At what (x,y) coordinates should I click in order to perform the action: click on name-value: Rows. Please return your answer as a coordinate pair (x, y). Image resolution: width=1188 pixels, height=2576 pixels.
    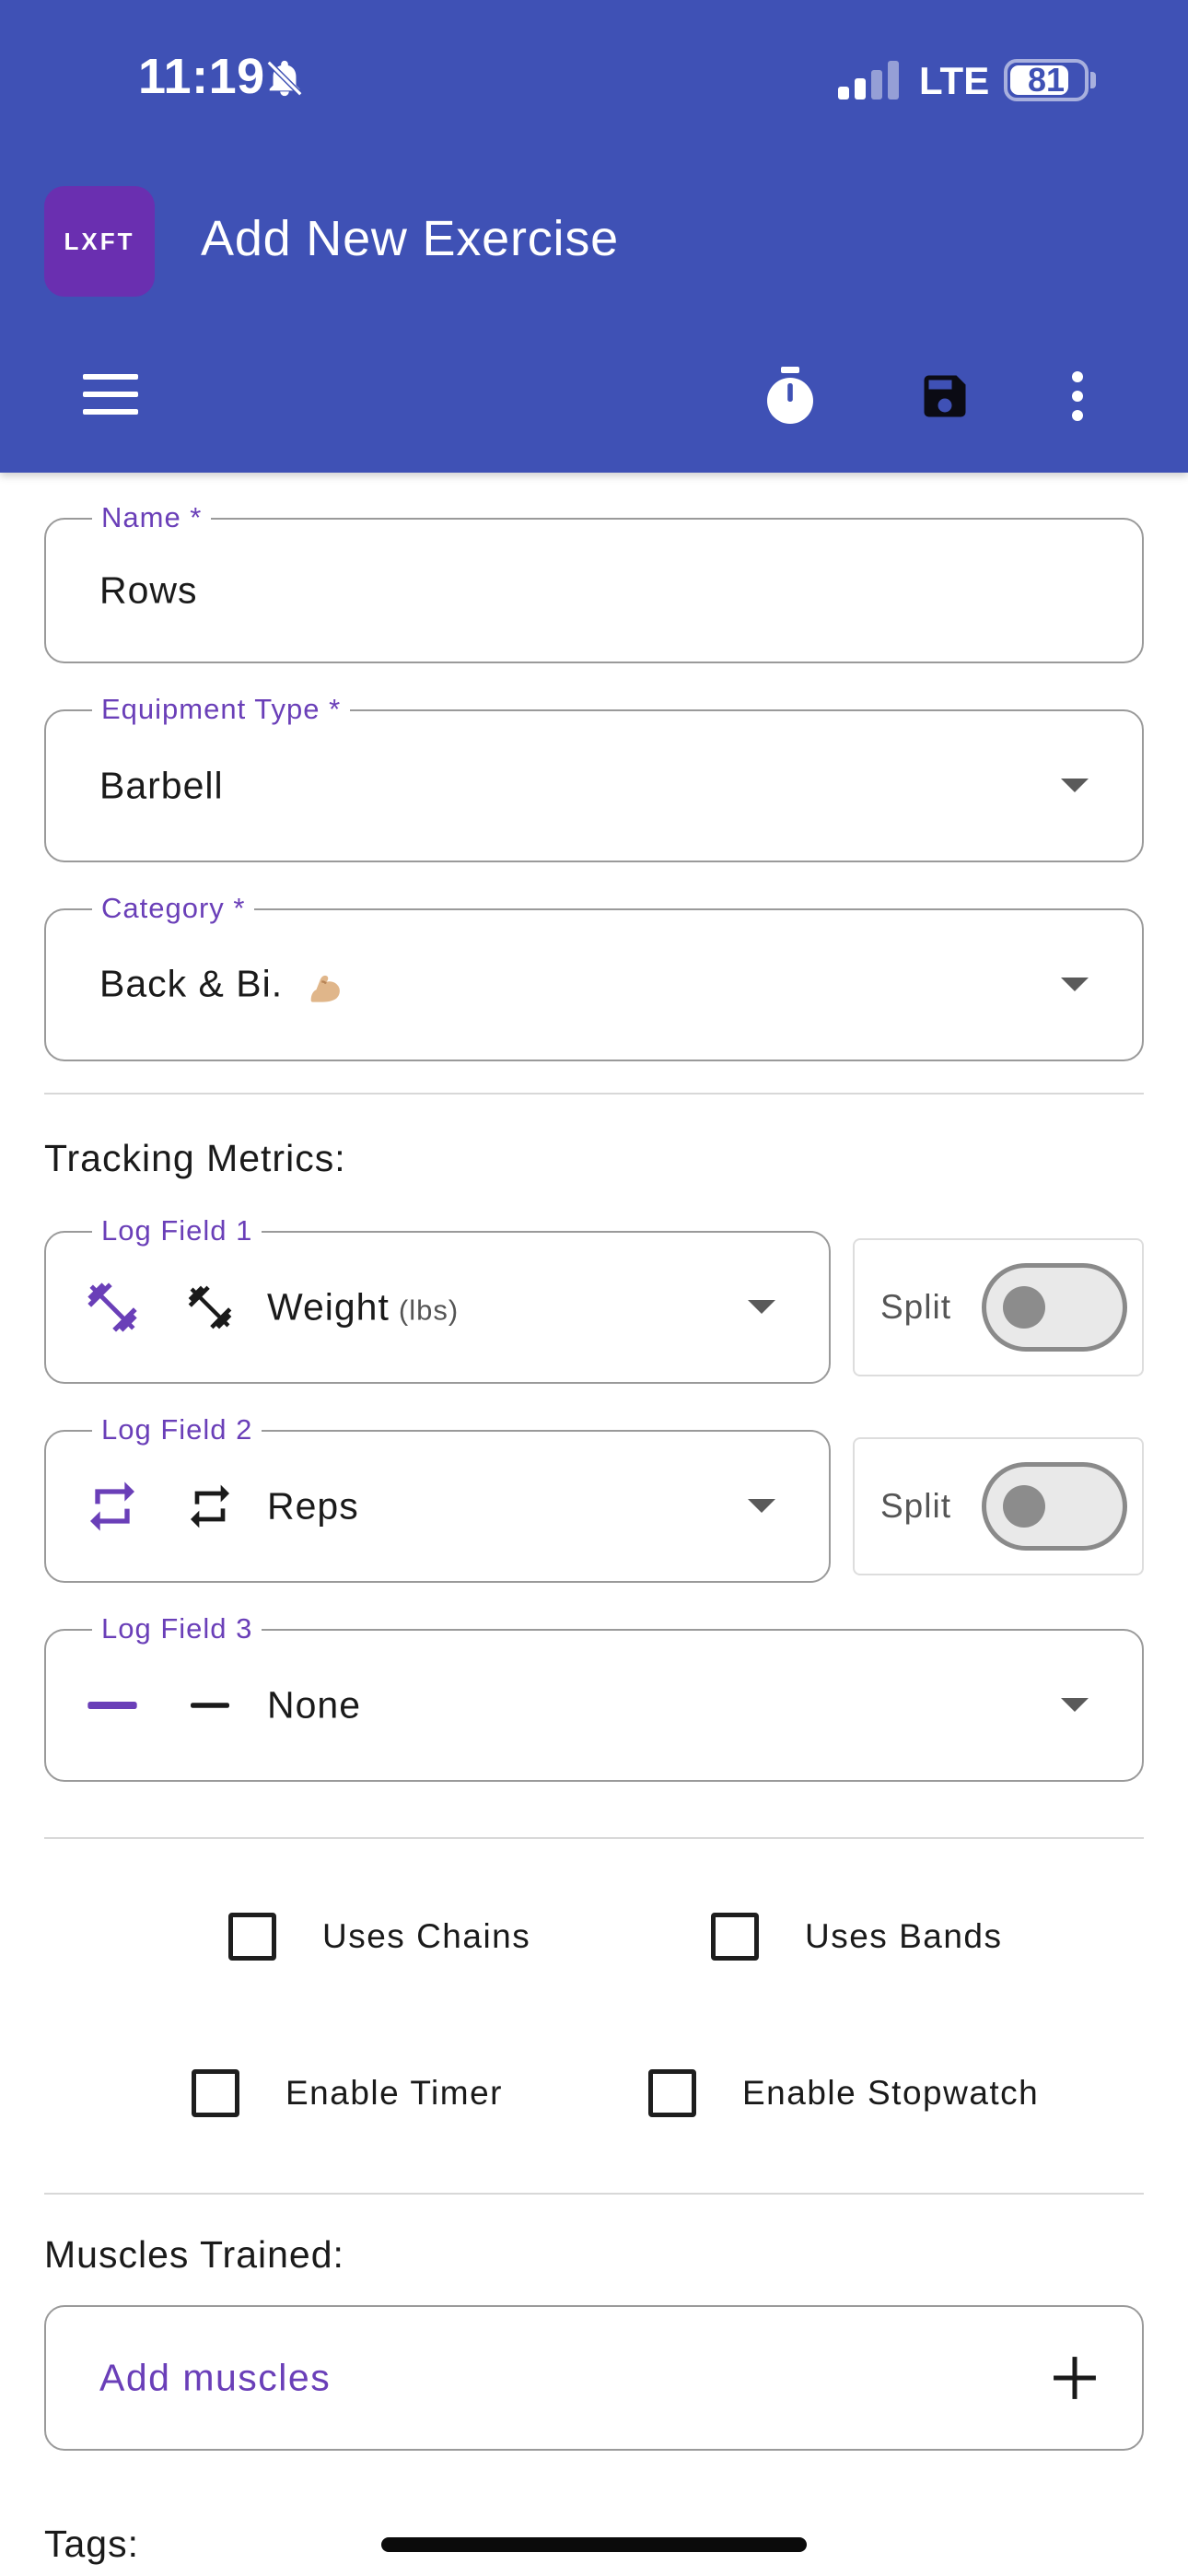
    Looking at the image, I should click on (148, 590).